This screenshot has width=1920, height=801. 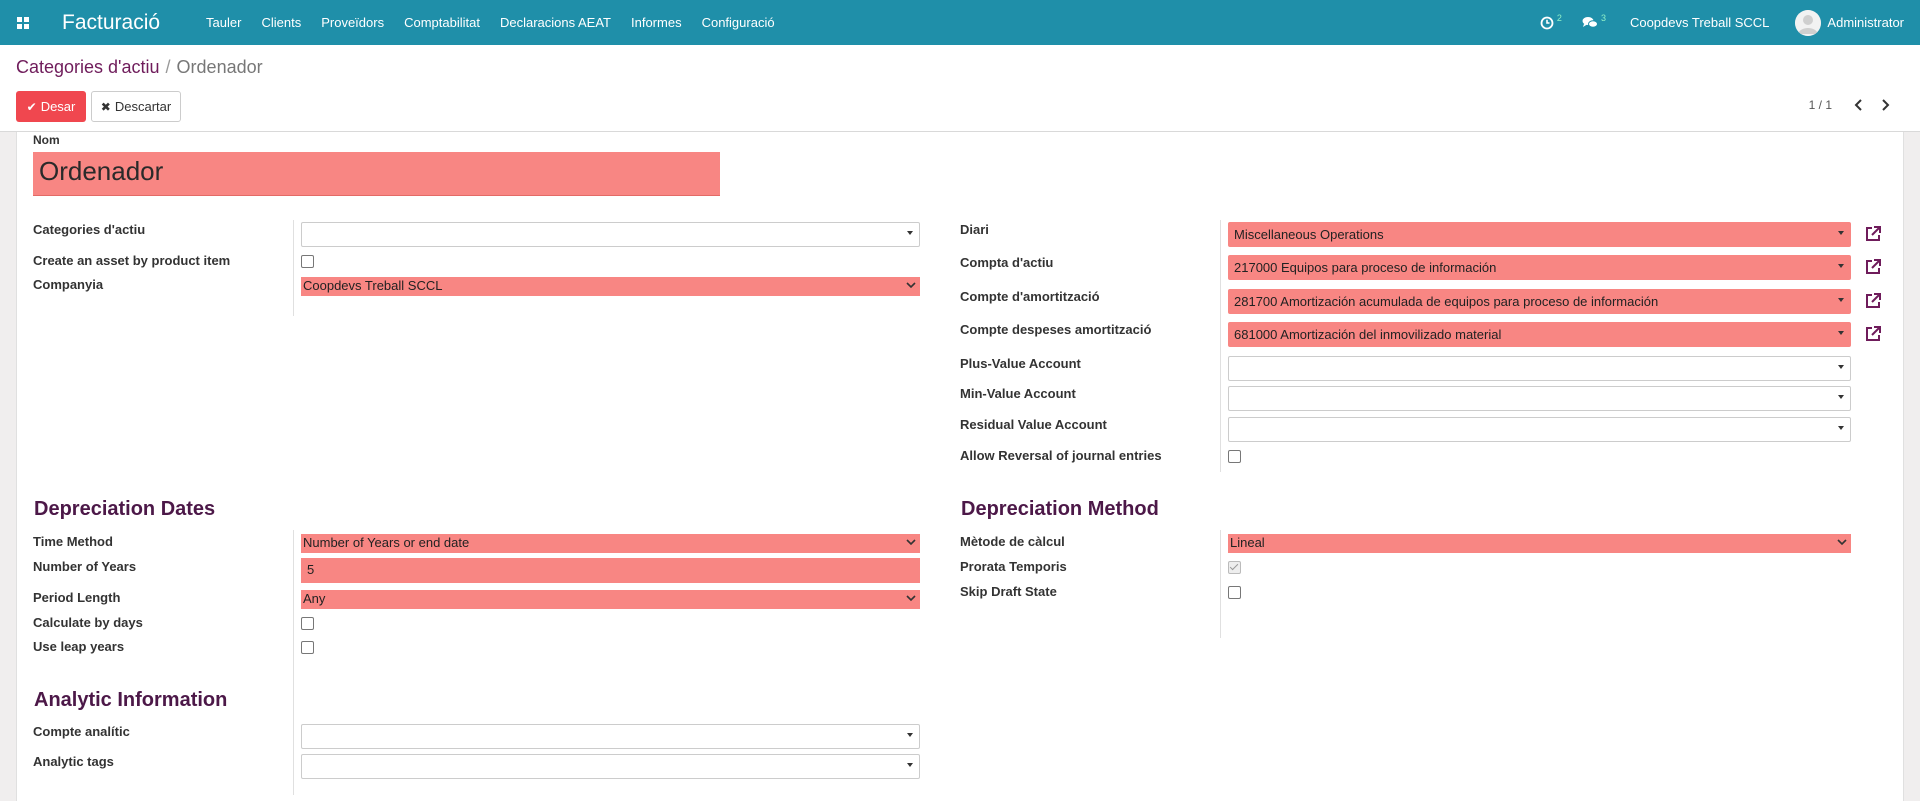 I want to click on time-method-value: Number of Years or end date, so click(x=386, y=542).